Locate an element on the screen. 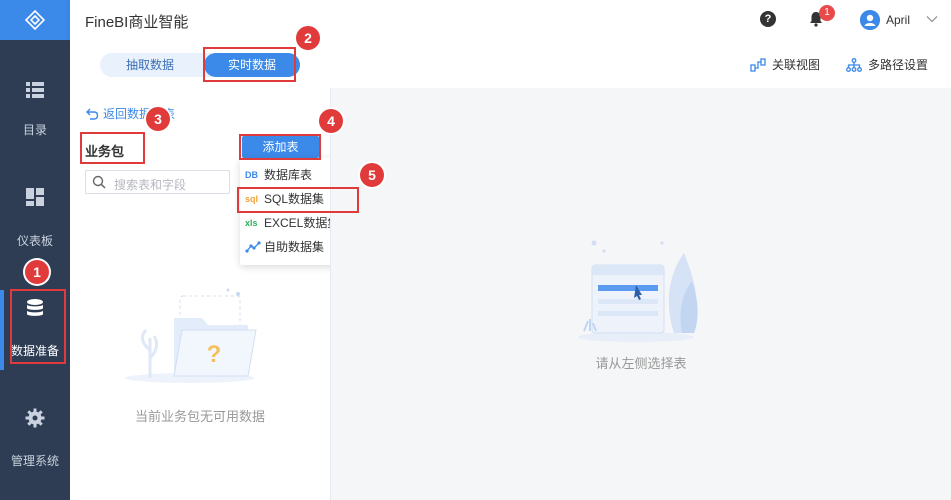  sidebar-item-catalog: 目录 is located at coordinates (35, 110).